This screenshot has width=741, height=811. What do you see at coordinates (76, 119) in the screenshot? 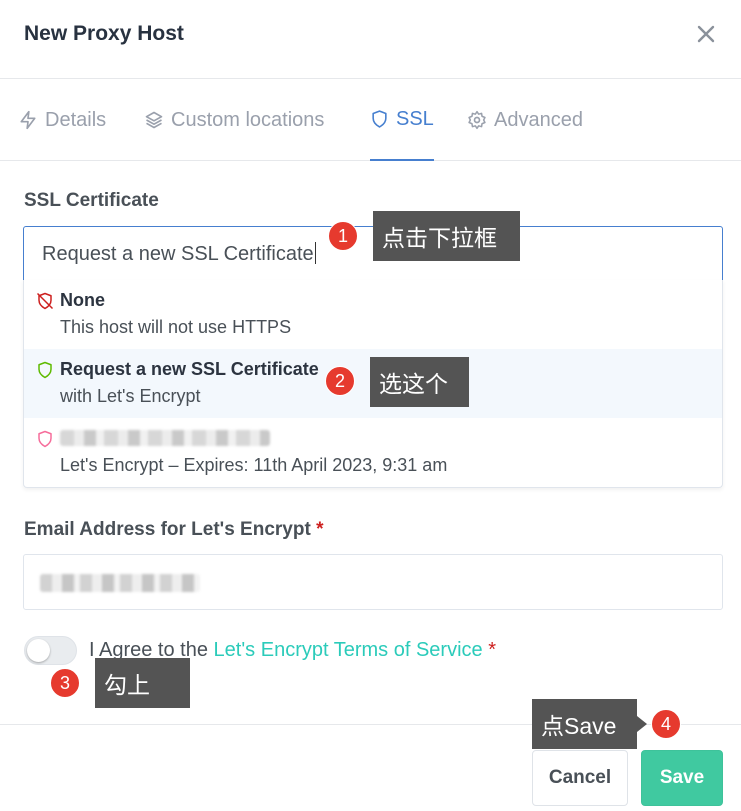
I see `tab-label: Details` at bounding box center [76, 119].